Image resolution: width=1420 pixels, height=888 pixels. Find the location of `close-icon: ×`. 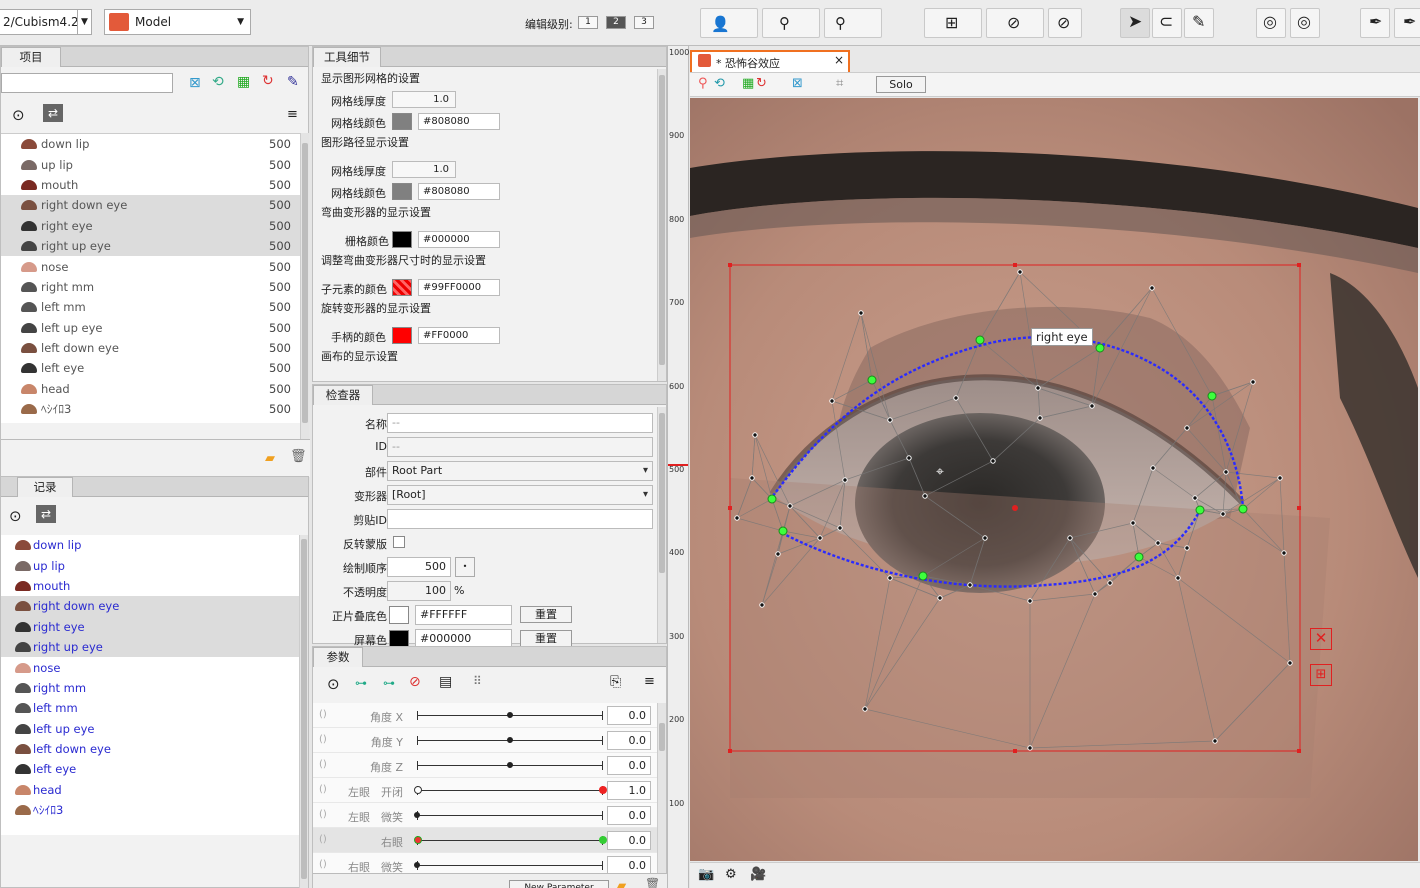

close-icon: × is located at coordinates (839, 60).